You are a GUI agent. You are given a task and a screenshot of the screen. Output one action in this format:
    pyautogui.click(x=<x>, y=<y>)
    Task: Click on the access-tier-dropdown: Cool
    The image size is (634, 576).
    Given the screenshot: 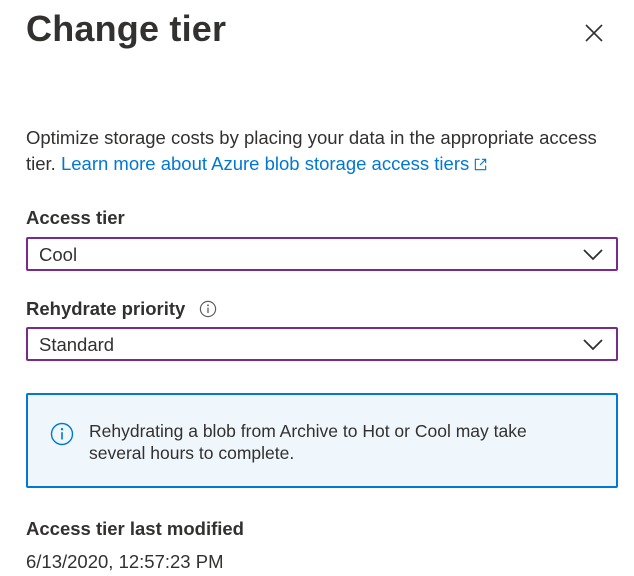 What is the action you would take?
    pyautogui.click(x=322, y=254)
    